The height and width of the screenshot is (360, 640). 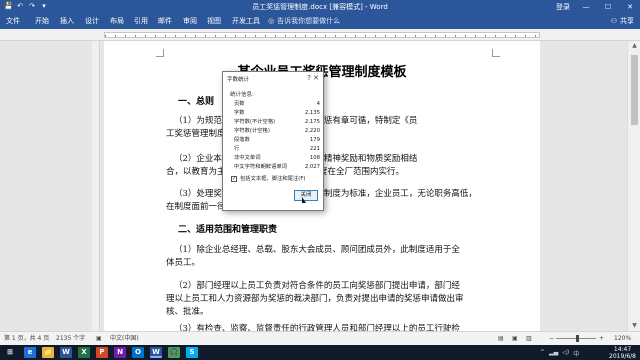 I want to click on tab-home: 开始, so click(x=42, y=21).